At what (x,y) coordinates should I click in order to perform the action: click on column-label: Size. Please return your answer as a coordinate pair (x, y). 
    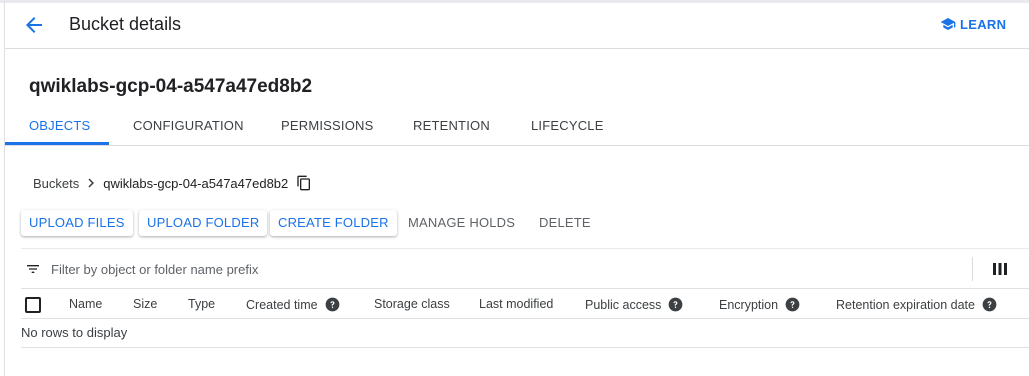
    Looking at the image, I should click on (145, 304).